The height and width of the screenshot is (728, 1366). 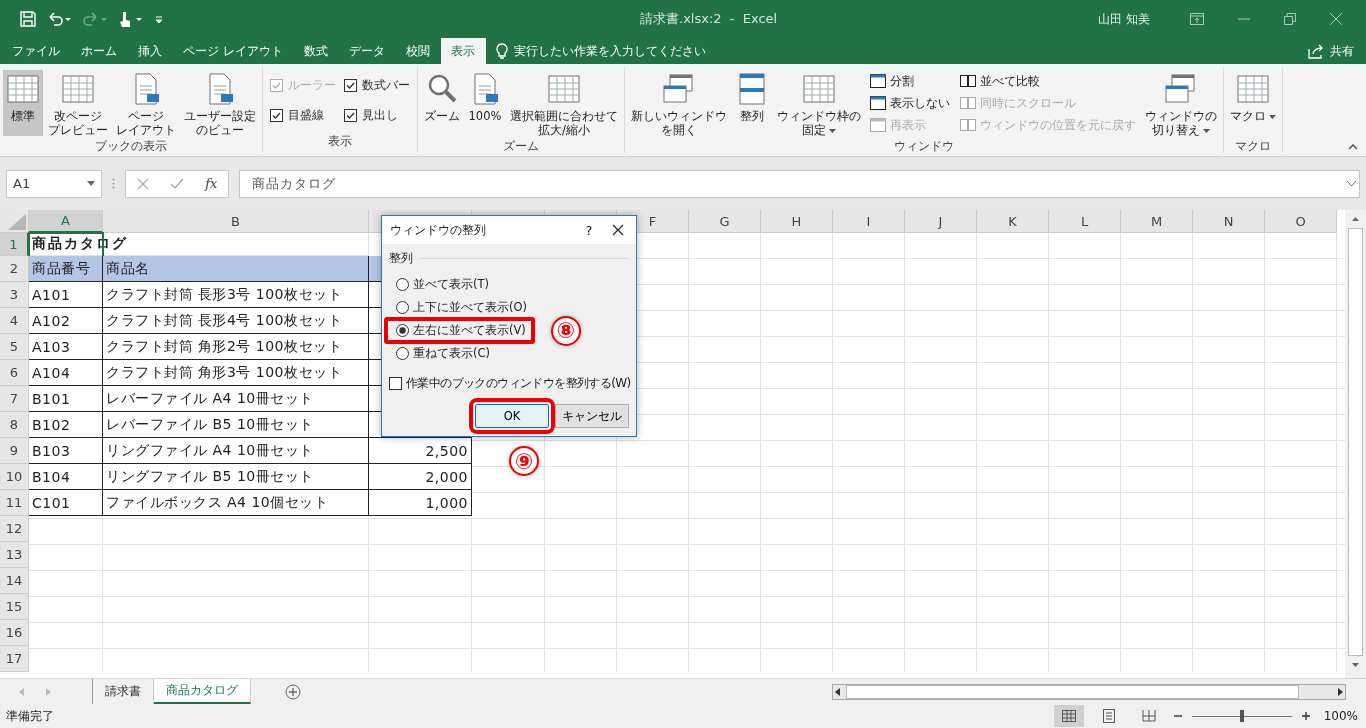 What do you see at coordinates (14, 347) in the screenshot?
I see `row-header: 5` at bounding box center [14, 347].